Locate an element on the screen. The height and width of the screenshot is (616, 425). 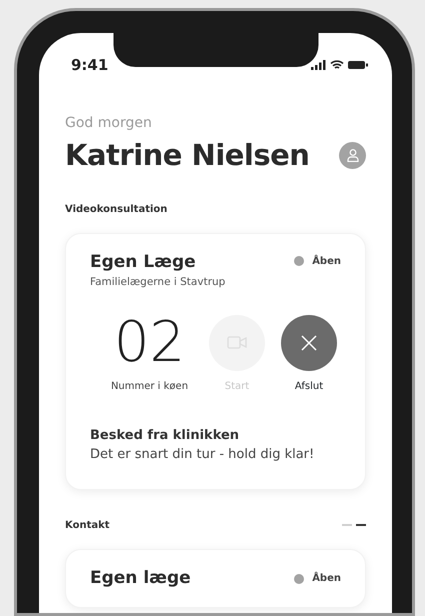
action-label: Afslut is located at coordinates (309, 387).